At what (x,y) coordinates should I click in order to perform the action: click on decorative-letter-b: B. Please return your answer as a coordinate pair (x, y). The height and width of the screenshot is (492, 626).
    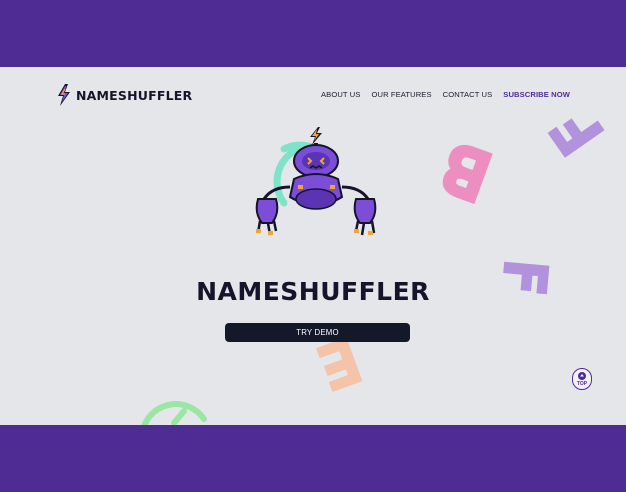
    Looking at the image, I should click on (467, 171).